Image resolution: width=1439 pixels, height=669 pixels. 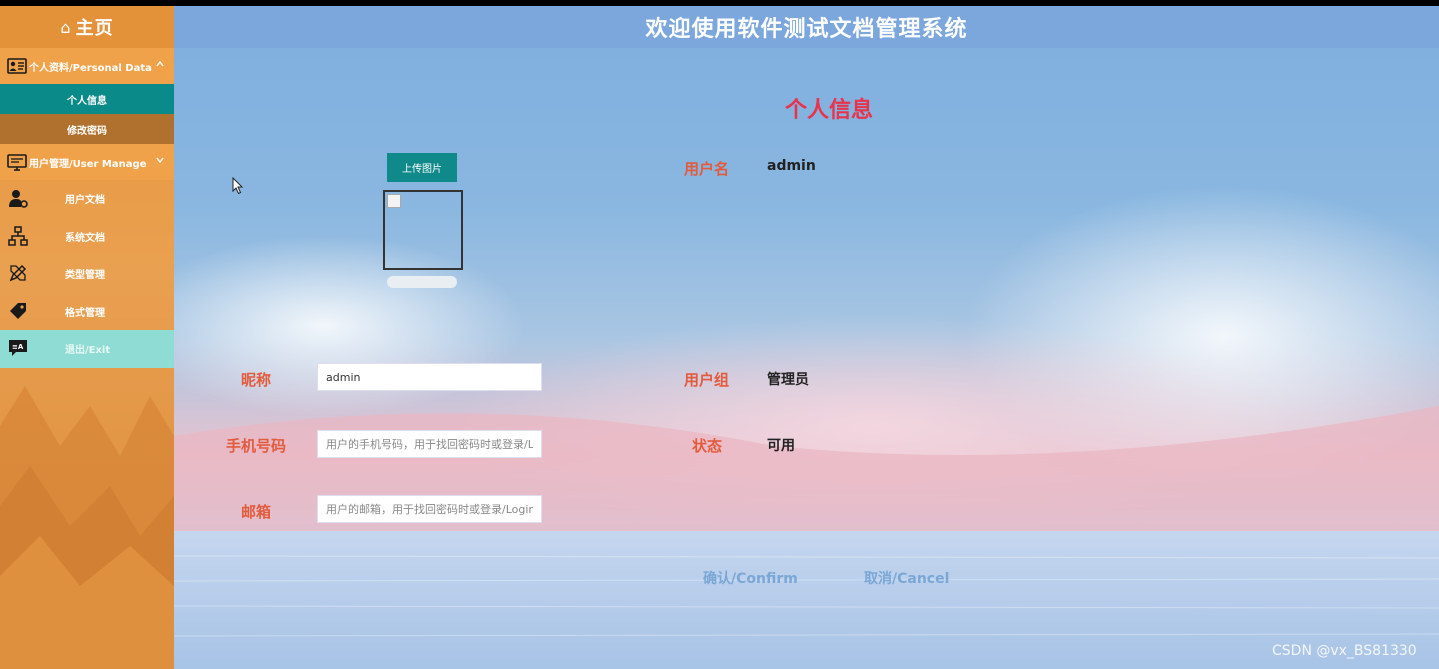 I want to click on phone-input, so click(x=429, y=444).